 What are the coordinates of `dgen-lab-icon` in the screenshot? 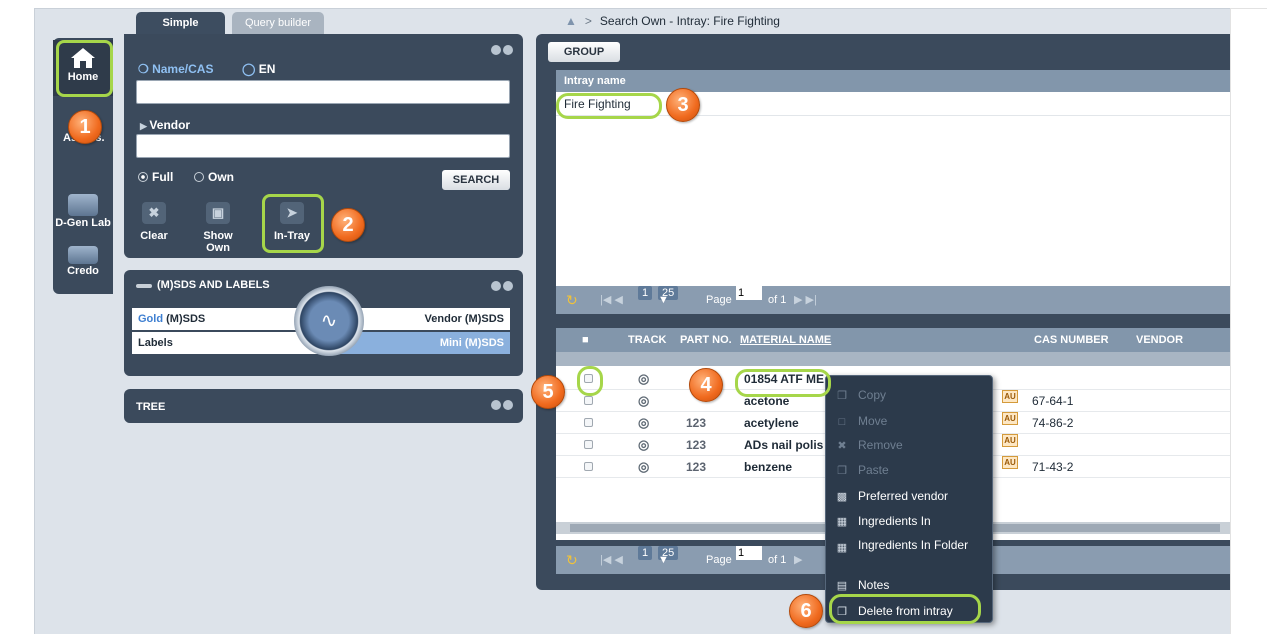 It's located at (83, 205).